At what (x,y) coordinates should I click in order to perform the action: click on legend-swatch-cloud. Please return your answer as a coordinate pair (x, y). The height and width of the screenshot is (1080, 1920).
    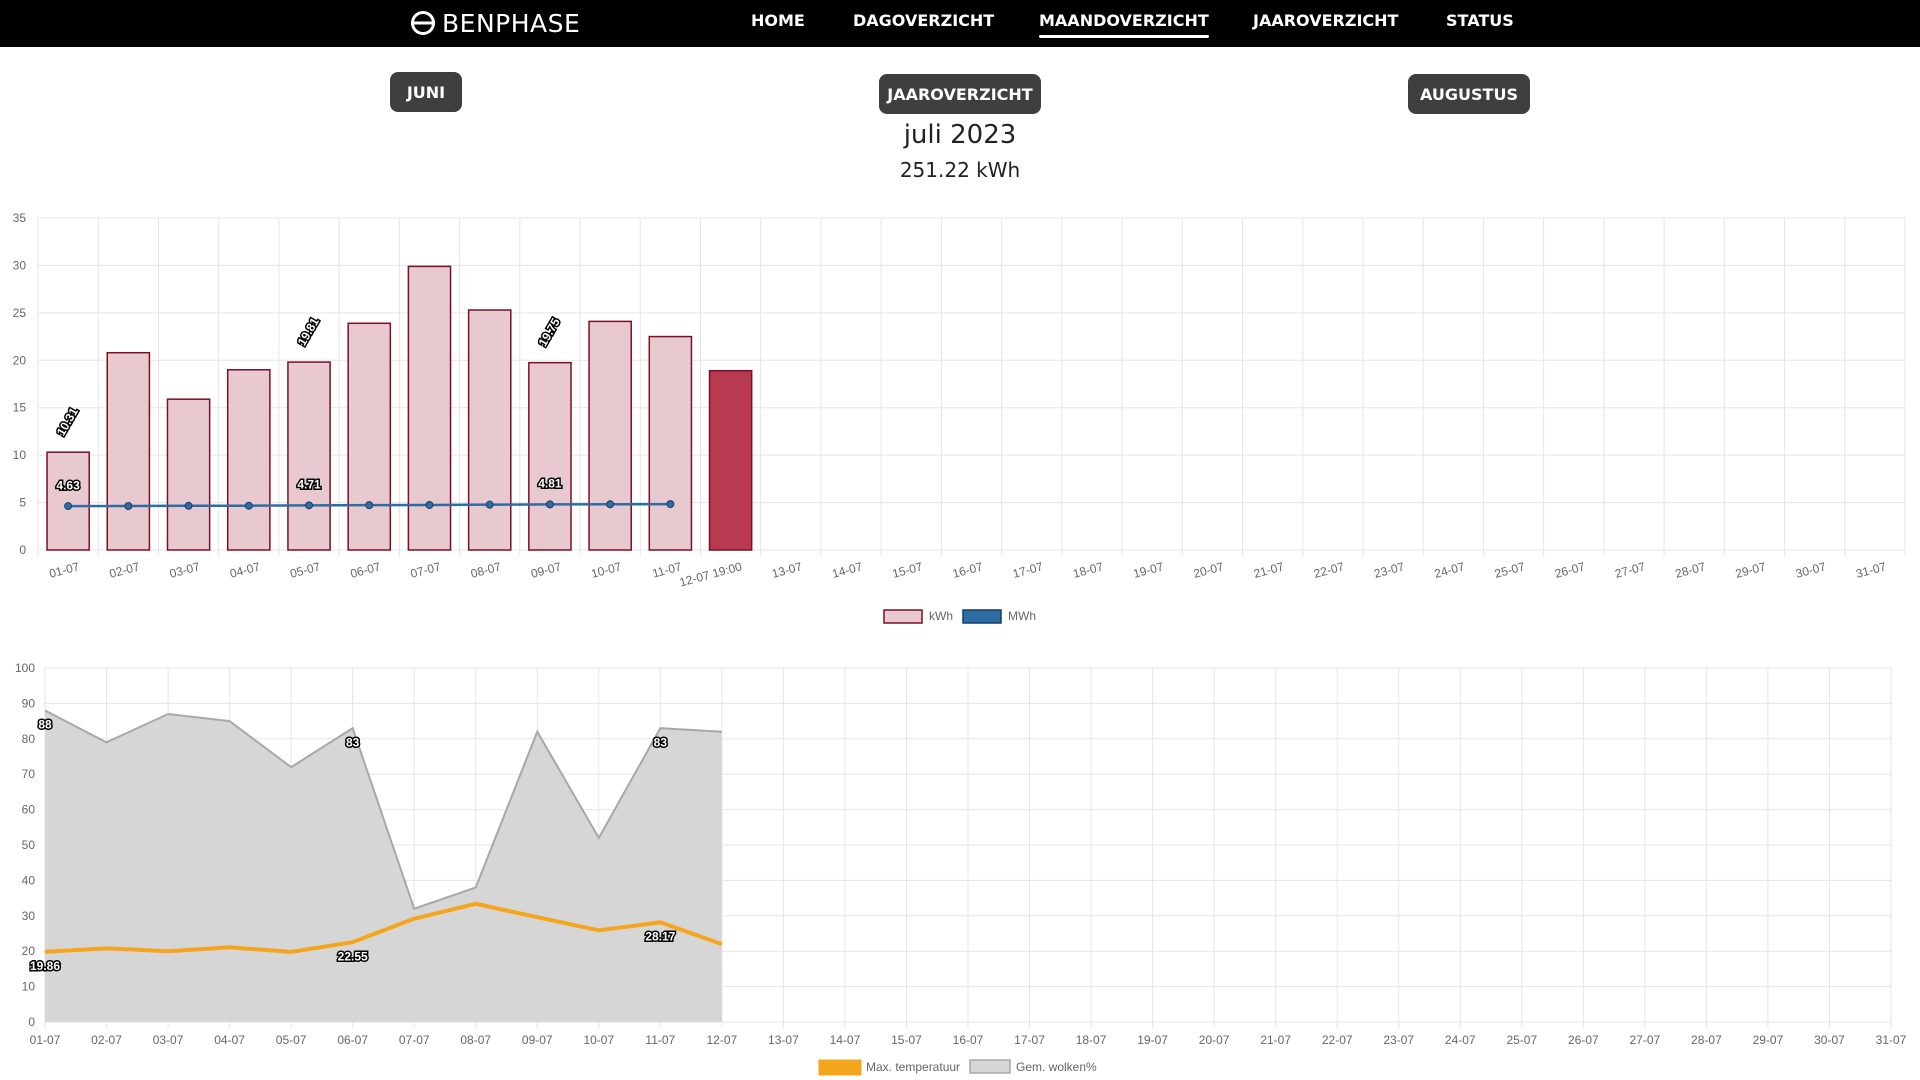
    Looking at the image, I should click on (990, 1066).